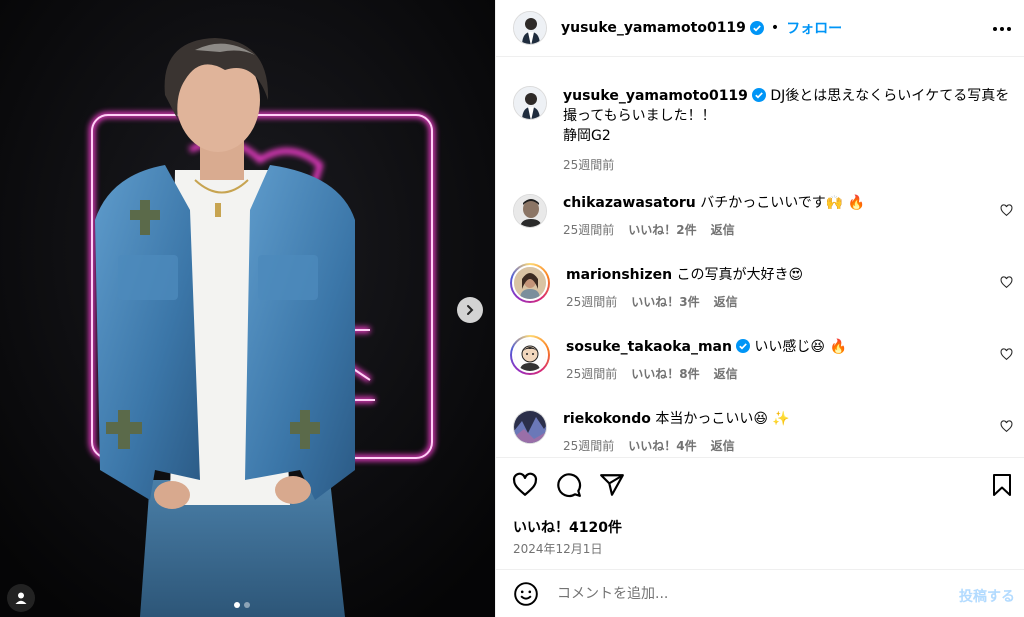  What do you see at coordinates (587, 136) in the screenshot?
I see `caption-location-line: 静岡G2` at bounding box center [587, 136].